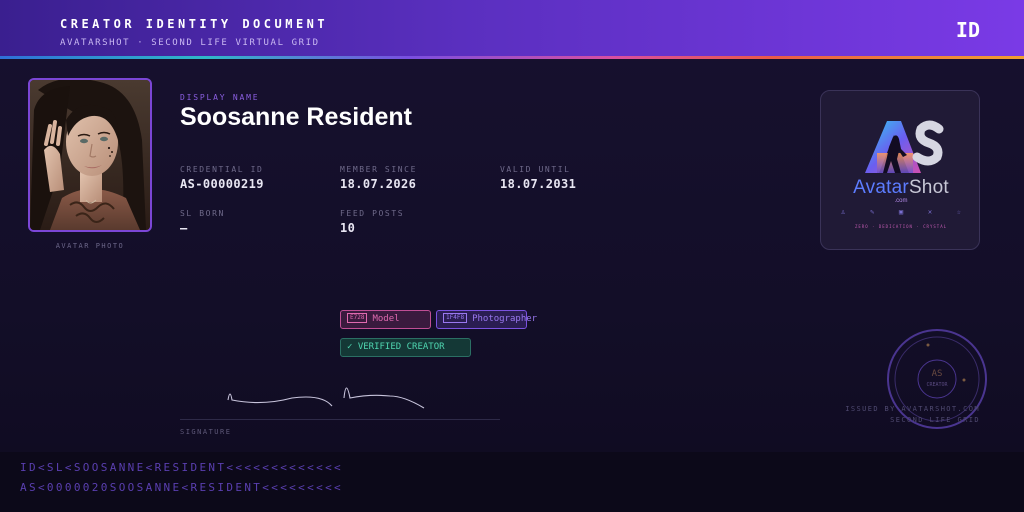 The image size is (1024, 512). What do you see at coordinates (202, 213) in the screenshot?
I see `sl-born-label: SL BORN` at bounding box center [202, 213].